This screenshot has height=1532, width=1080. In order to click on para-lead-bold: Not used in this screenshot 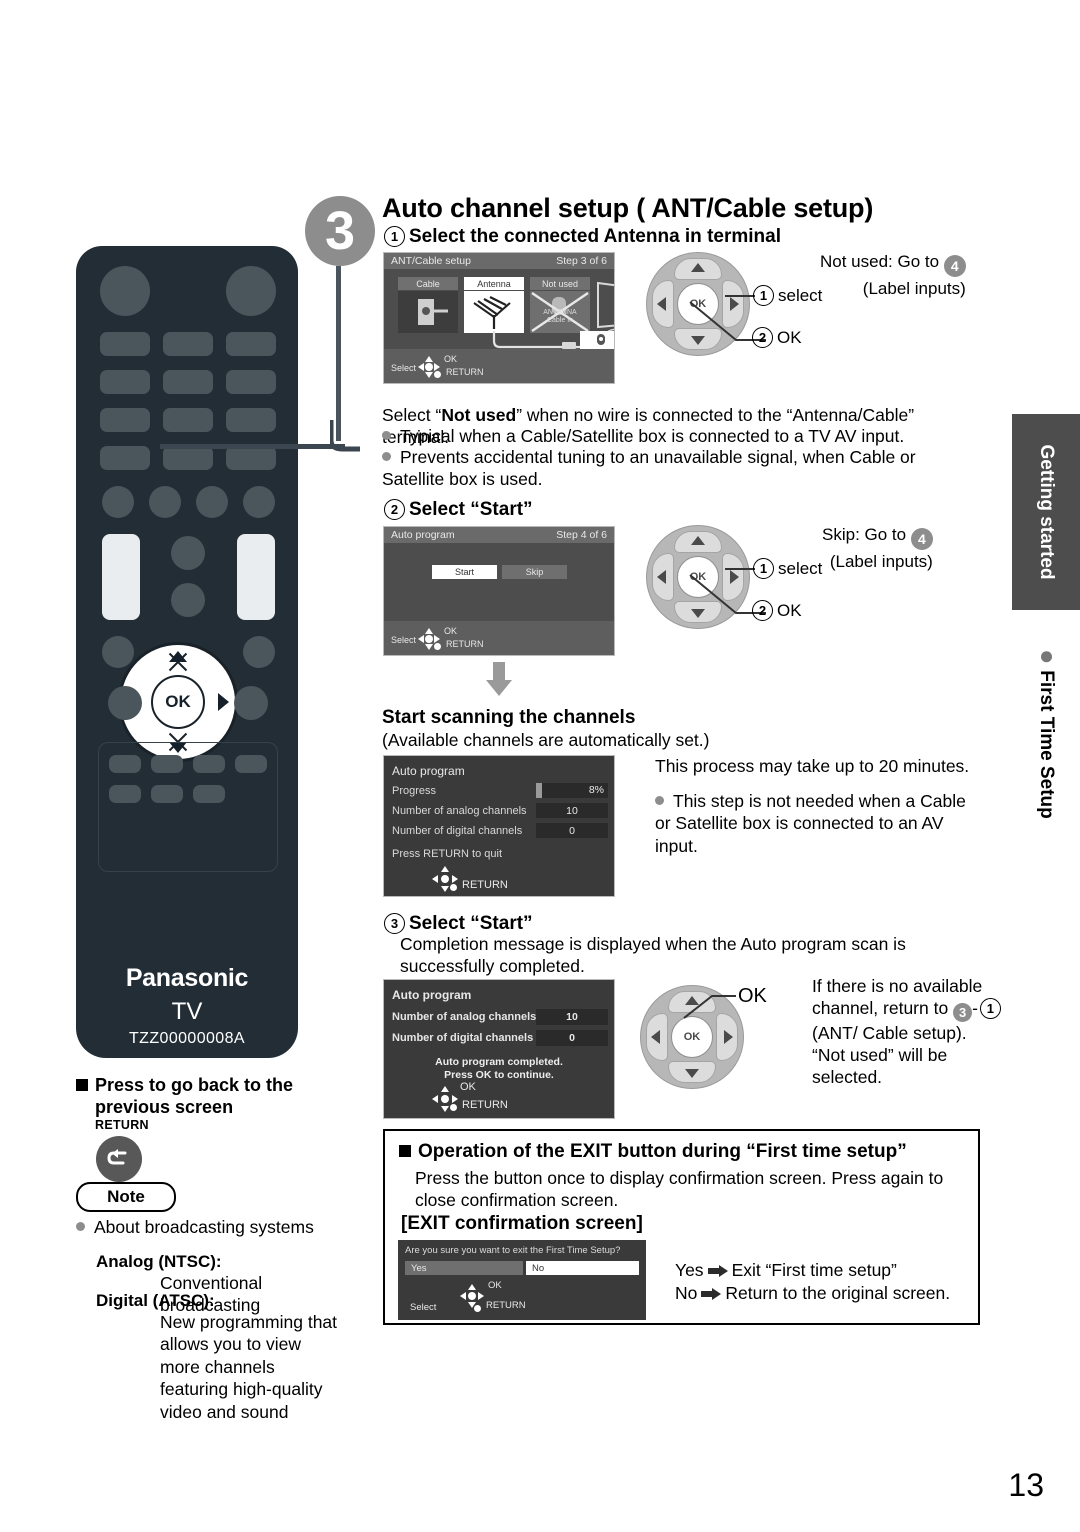, I will do `click(479, 415)`.